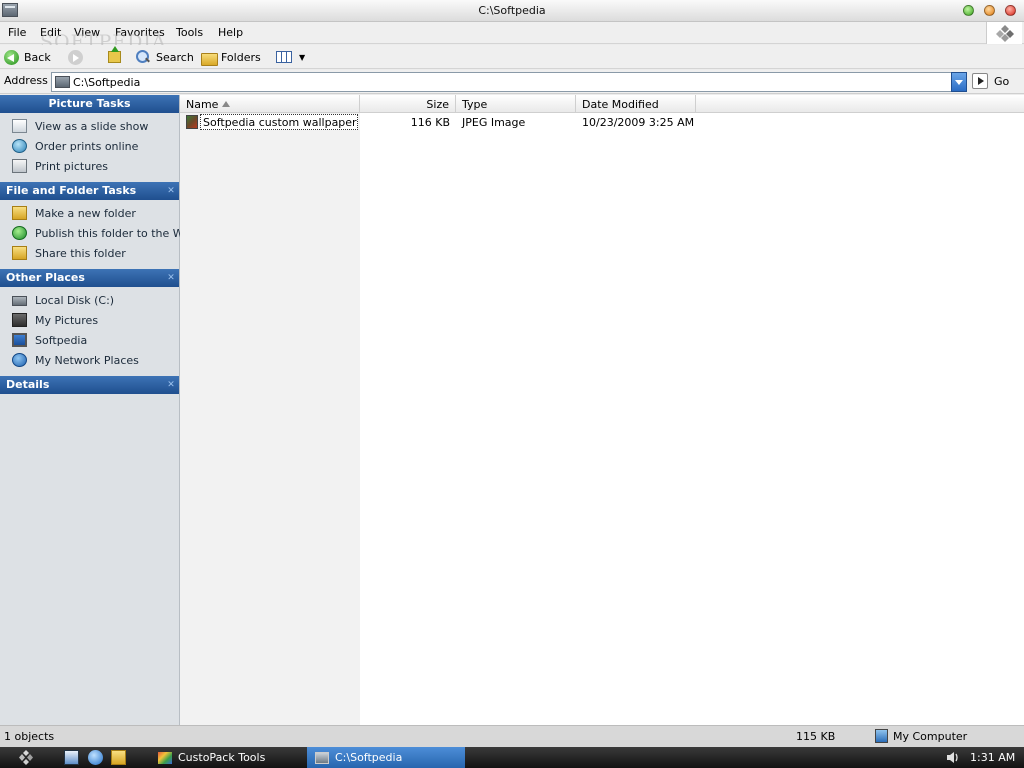  Describe the element at coordinates (408, 104) in the screenshot. I see `column-header-size: Size` at that location.